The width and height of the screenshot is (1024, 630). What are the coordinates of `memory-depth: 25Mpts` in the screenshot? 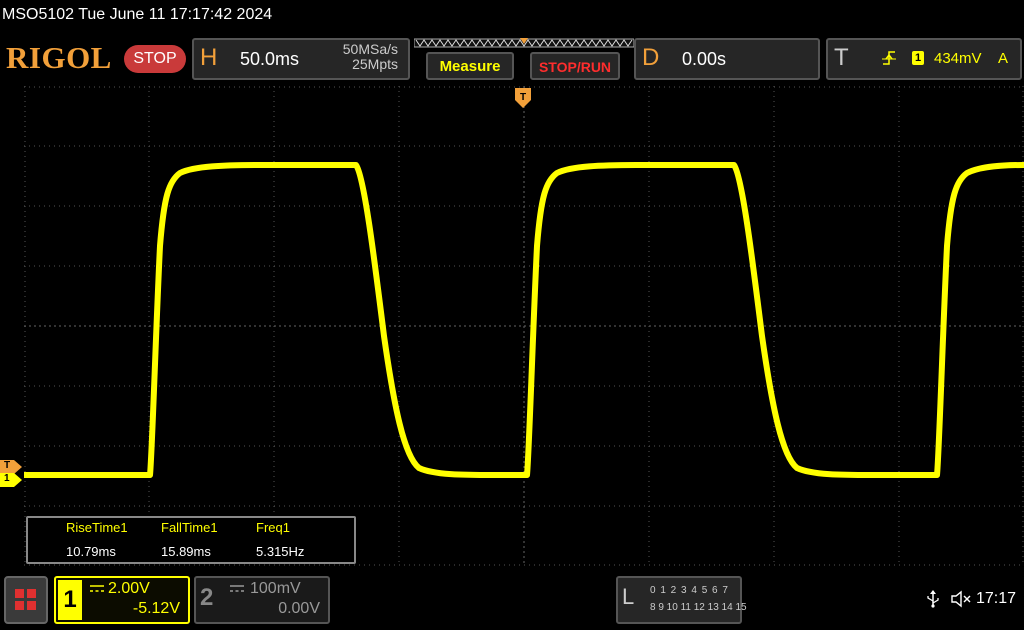 It's located at (375, 64).